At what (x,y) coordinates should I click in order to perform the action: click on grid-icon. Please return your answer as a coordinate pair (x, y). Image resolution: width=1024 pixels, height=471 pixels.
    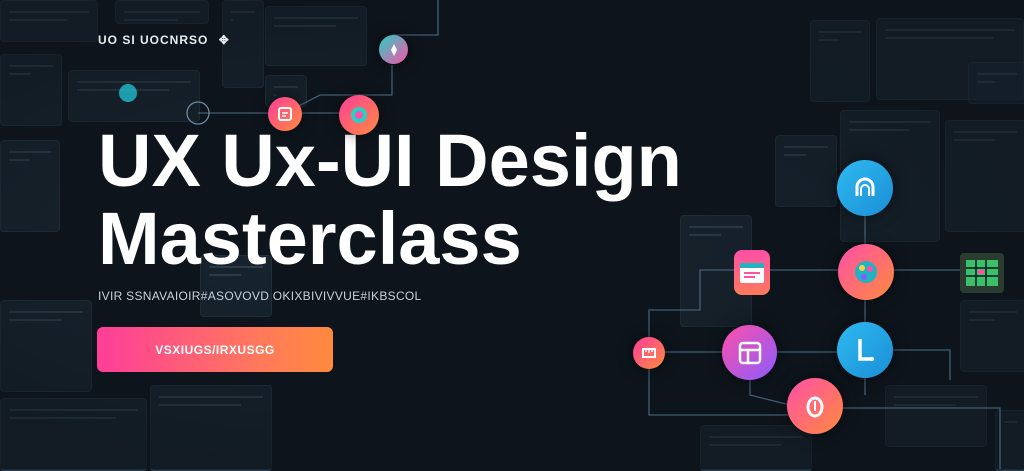
    Looking at the image, I should click on (982, 273).